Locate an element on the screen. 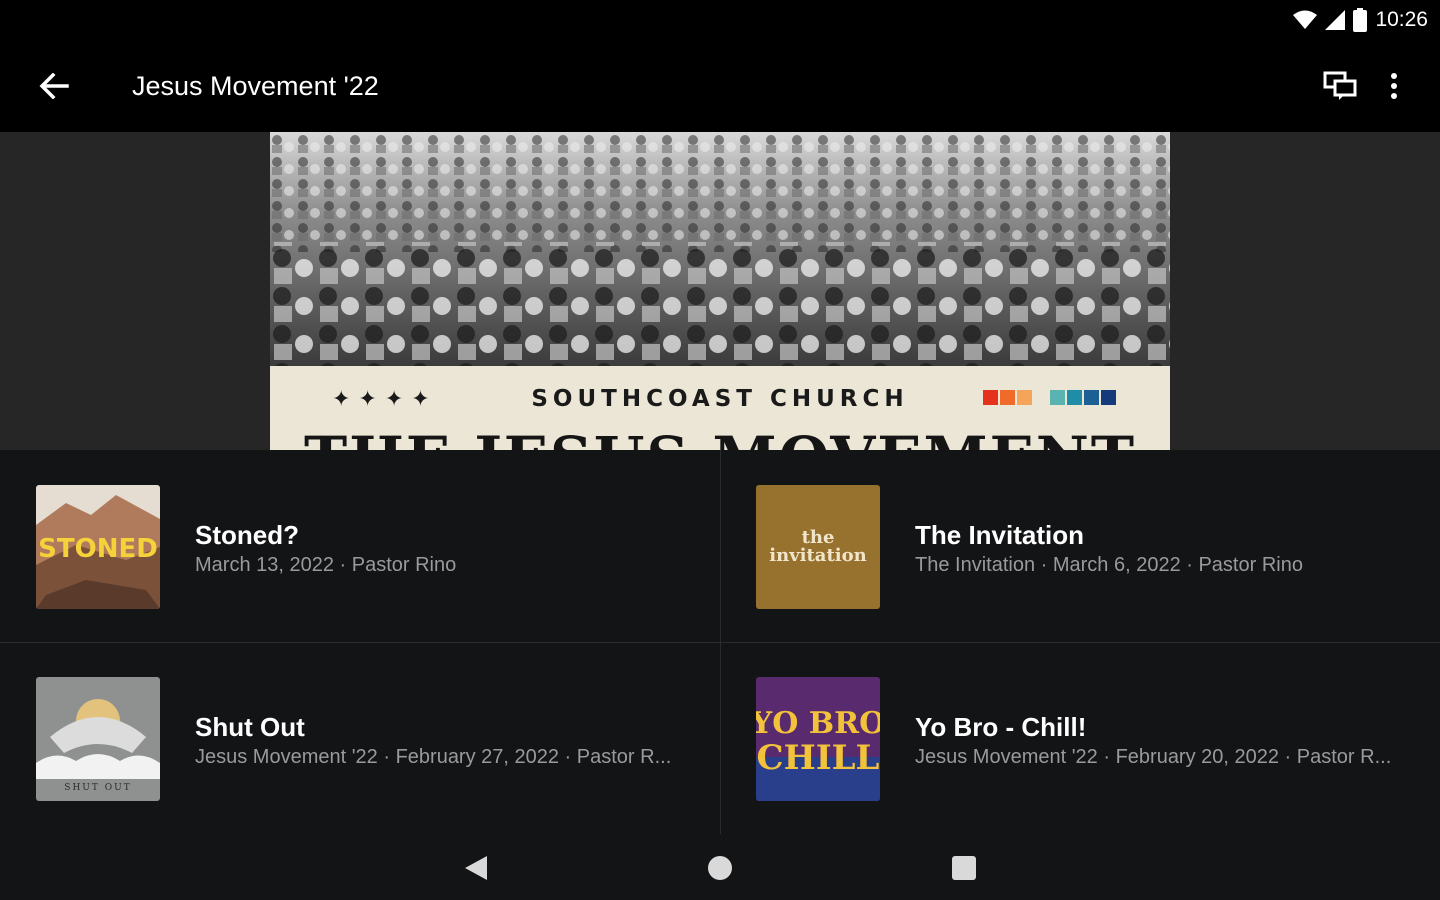  nav-home-button is located at coordinates (720, 868).